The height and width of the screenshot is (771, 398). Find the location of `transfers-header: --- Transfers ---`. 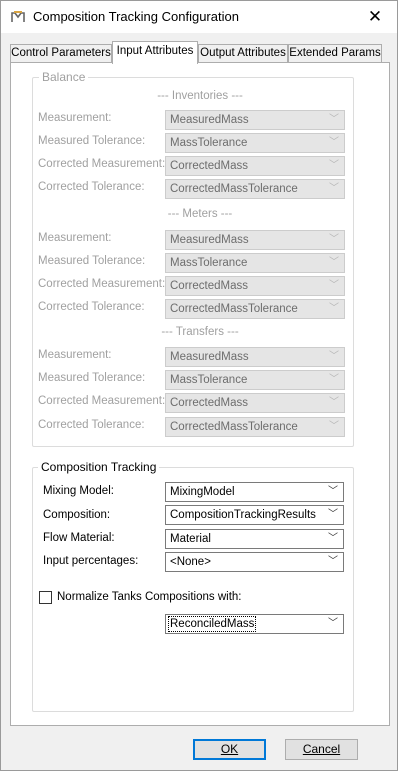

transfers-header: --- Transfers --- is located at coordinates (200, 332).